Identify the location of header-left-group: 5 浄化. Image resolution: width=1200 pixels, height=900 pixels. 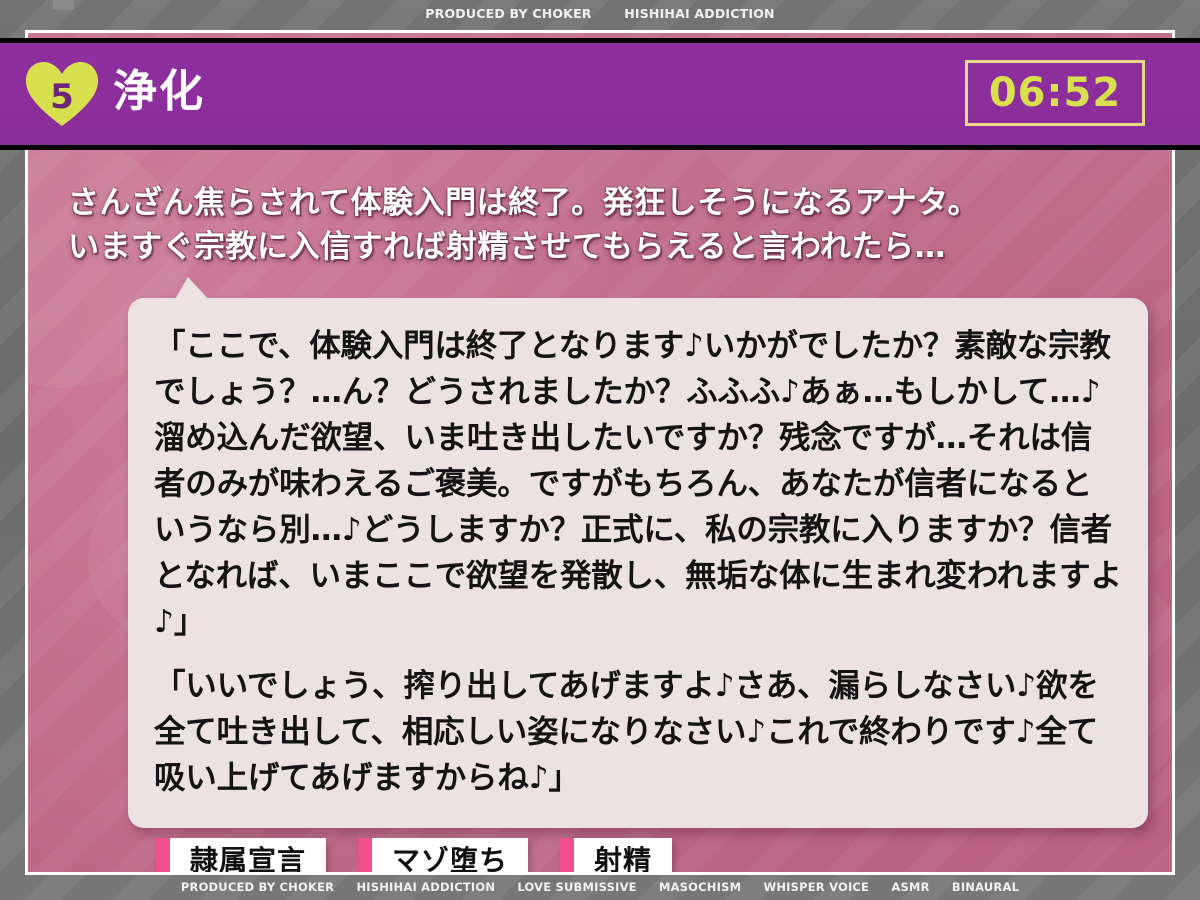
(115, 94).